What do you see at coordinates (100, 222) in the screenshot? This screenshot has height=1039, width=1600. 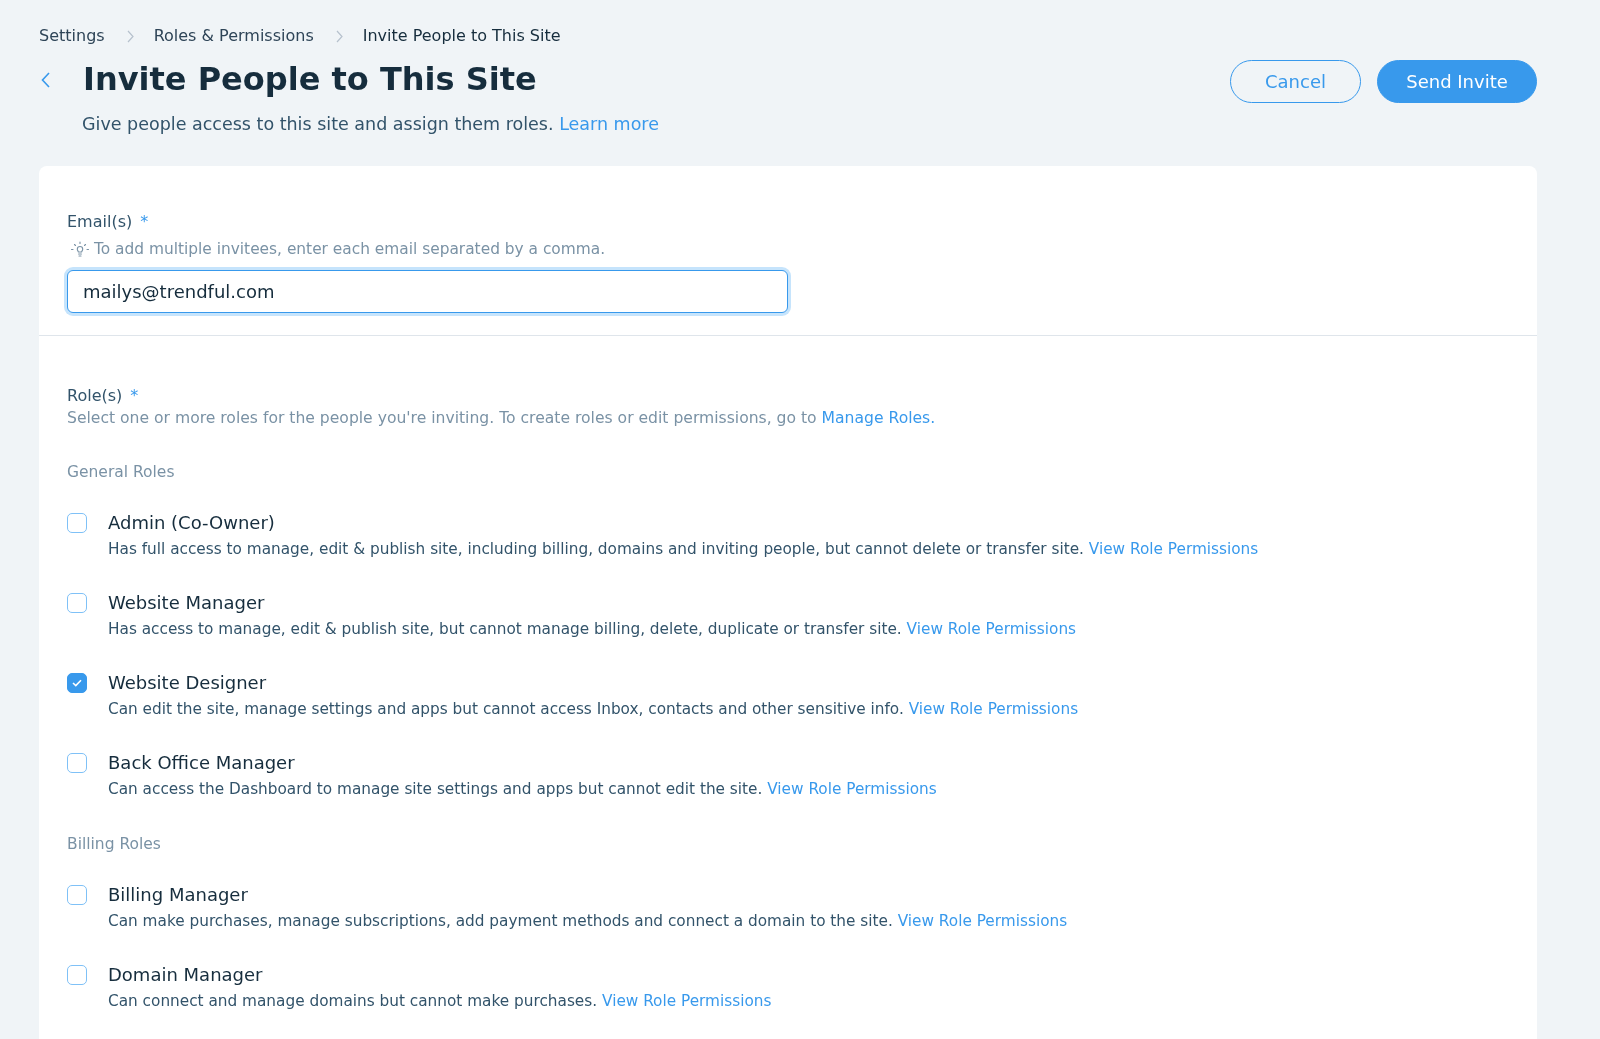 I see `email-label: Email(s)` at bounding box center [100, 222].